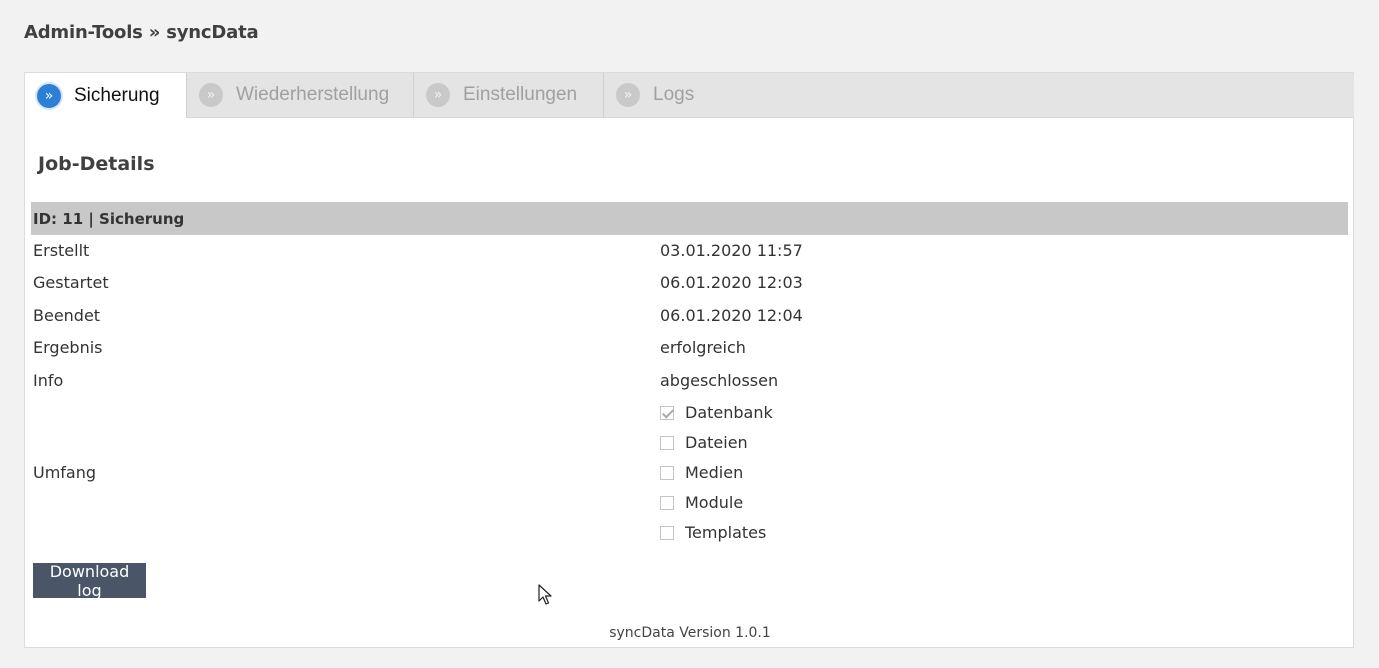 The height and width of the screenshot is (668, 1379). Describe the element at coordinates (674, 94) in the screenshot. I see `tab-label: Logs` at that location.